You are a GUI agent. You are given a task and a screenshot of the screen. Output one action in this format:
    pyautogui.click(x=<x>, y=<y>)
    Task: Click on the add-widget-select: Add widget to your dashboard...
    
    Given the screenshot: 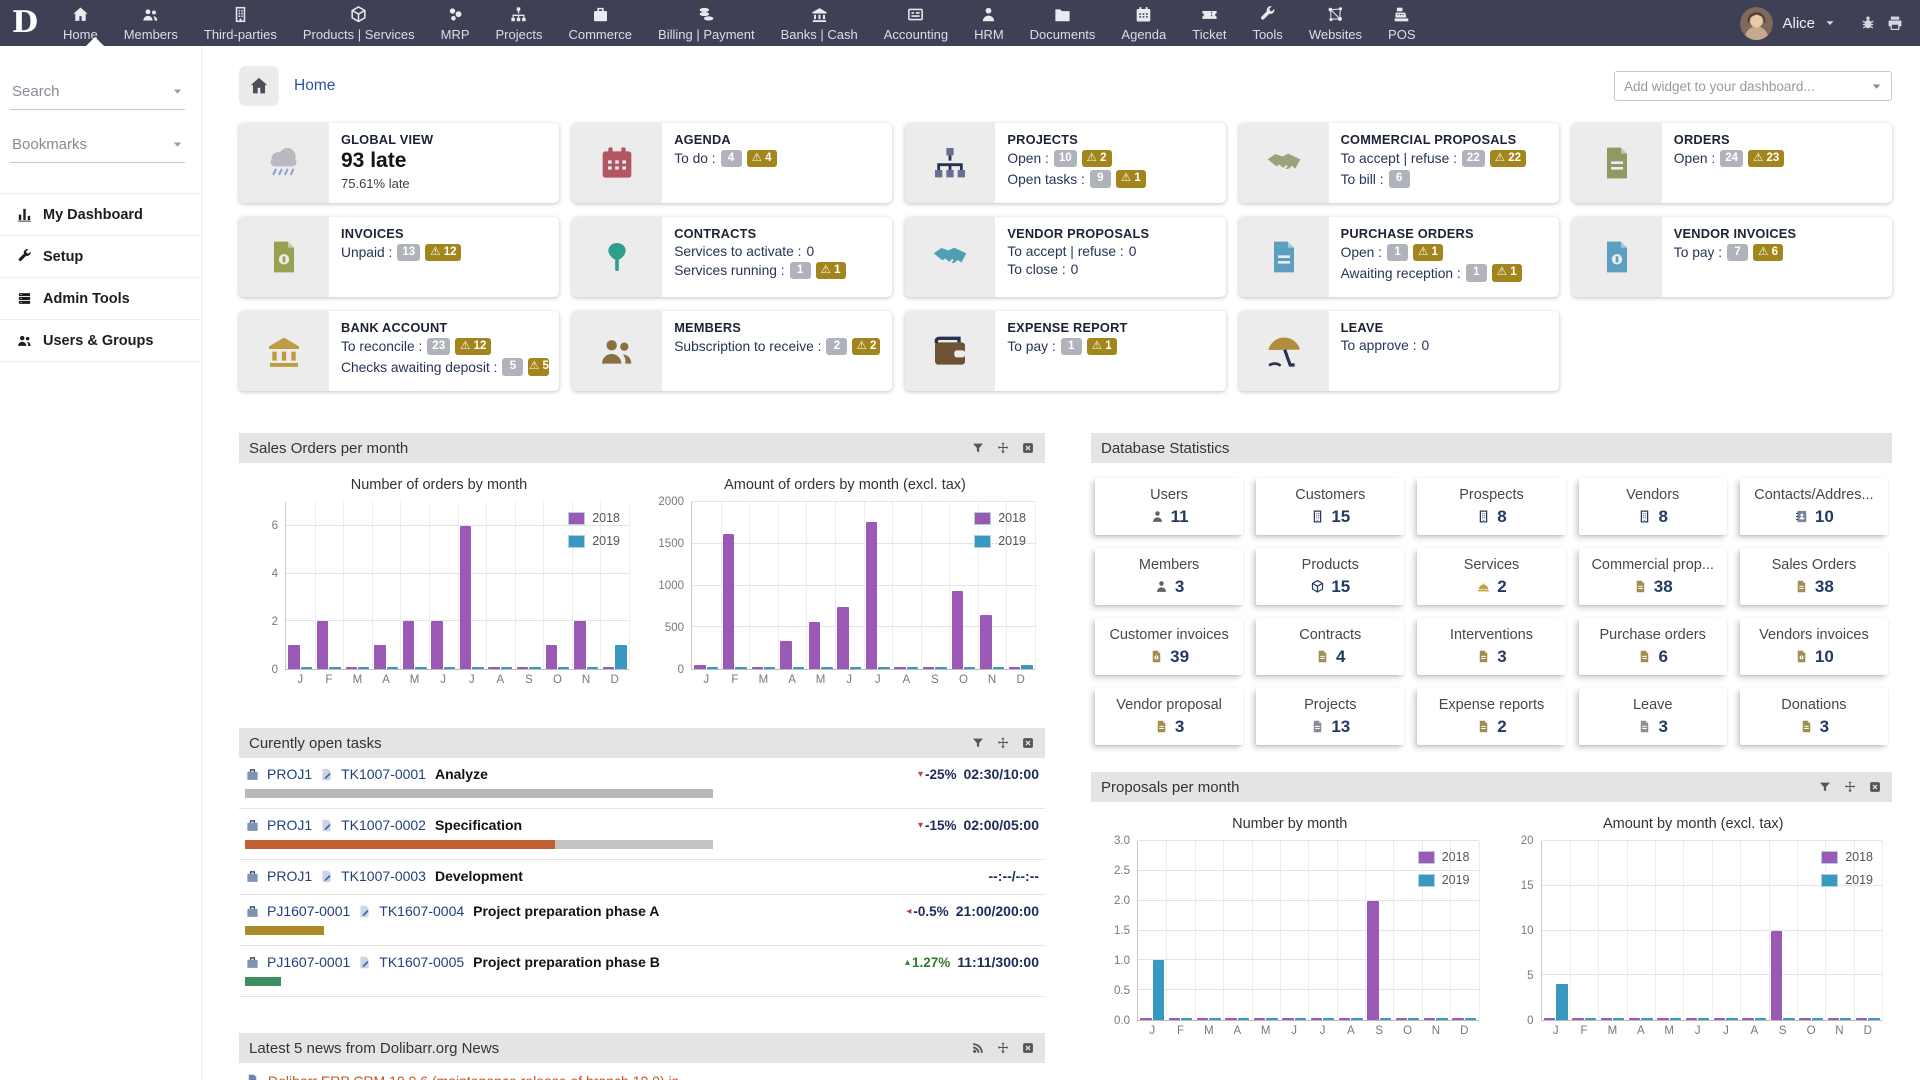 What is the action you would take?
    pyautogui.click(x=1753, y=86)
    